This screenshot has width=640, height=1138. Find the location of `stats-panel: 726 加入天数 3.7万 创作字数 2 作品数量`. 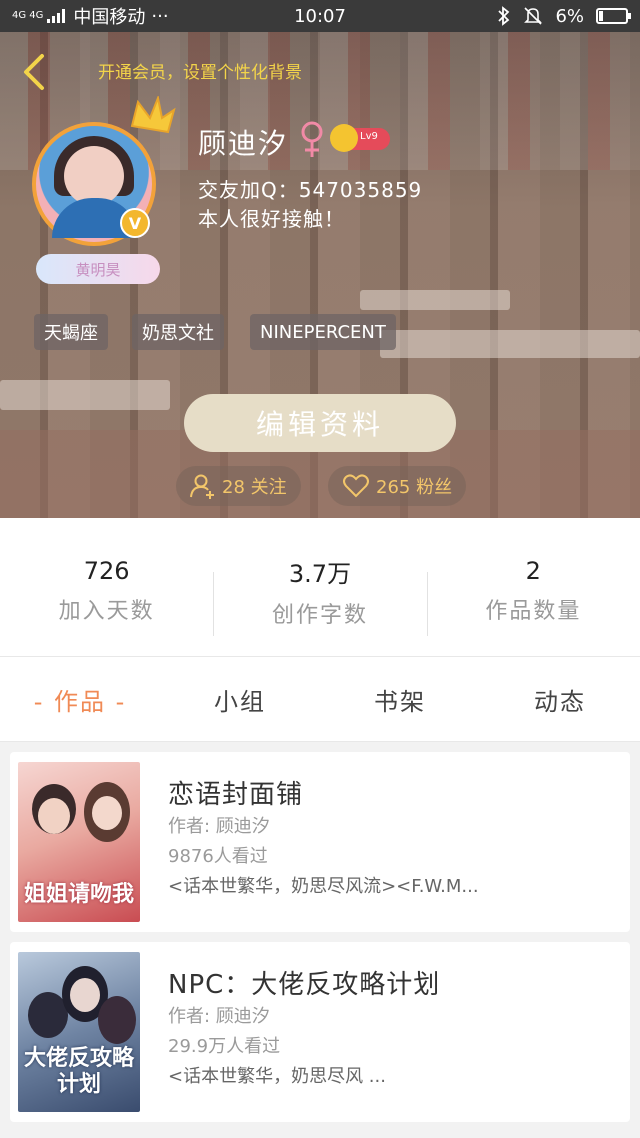

stats-panel: 726 加入天数 3.7万 创作字数 2 作品数量 is located at coordinates (320, 587).